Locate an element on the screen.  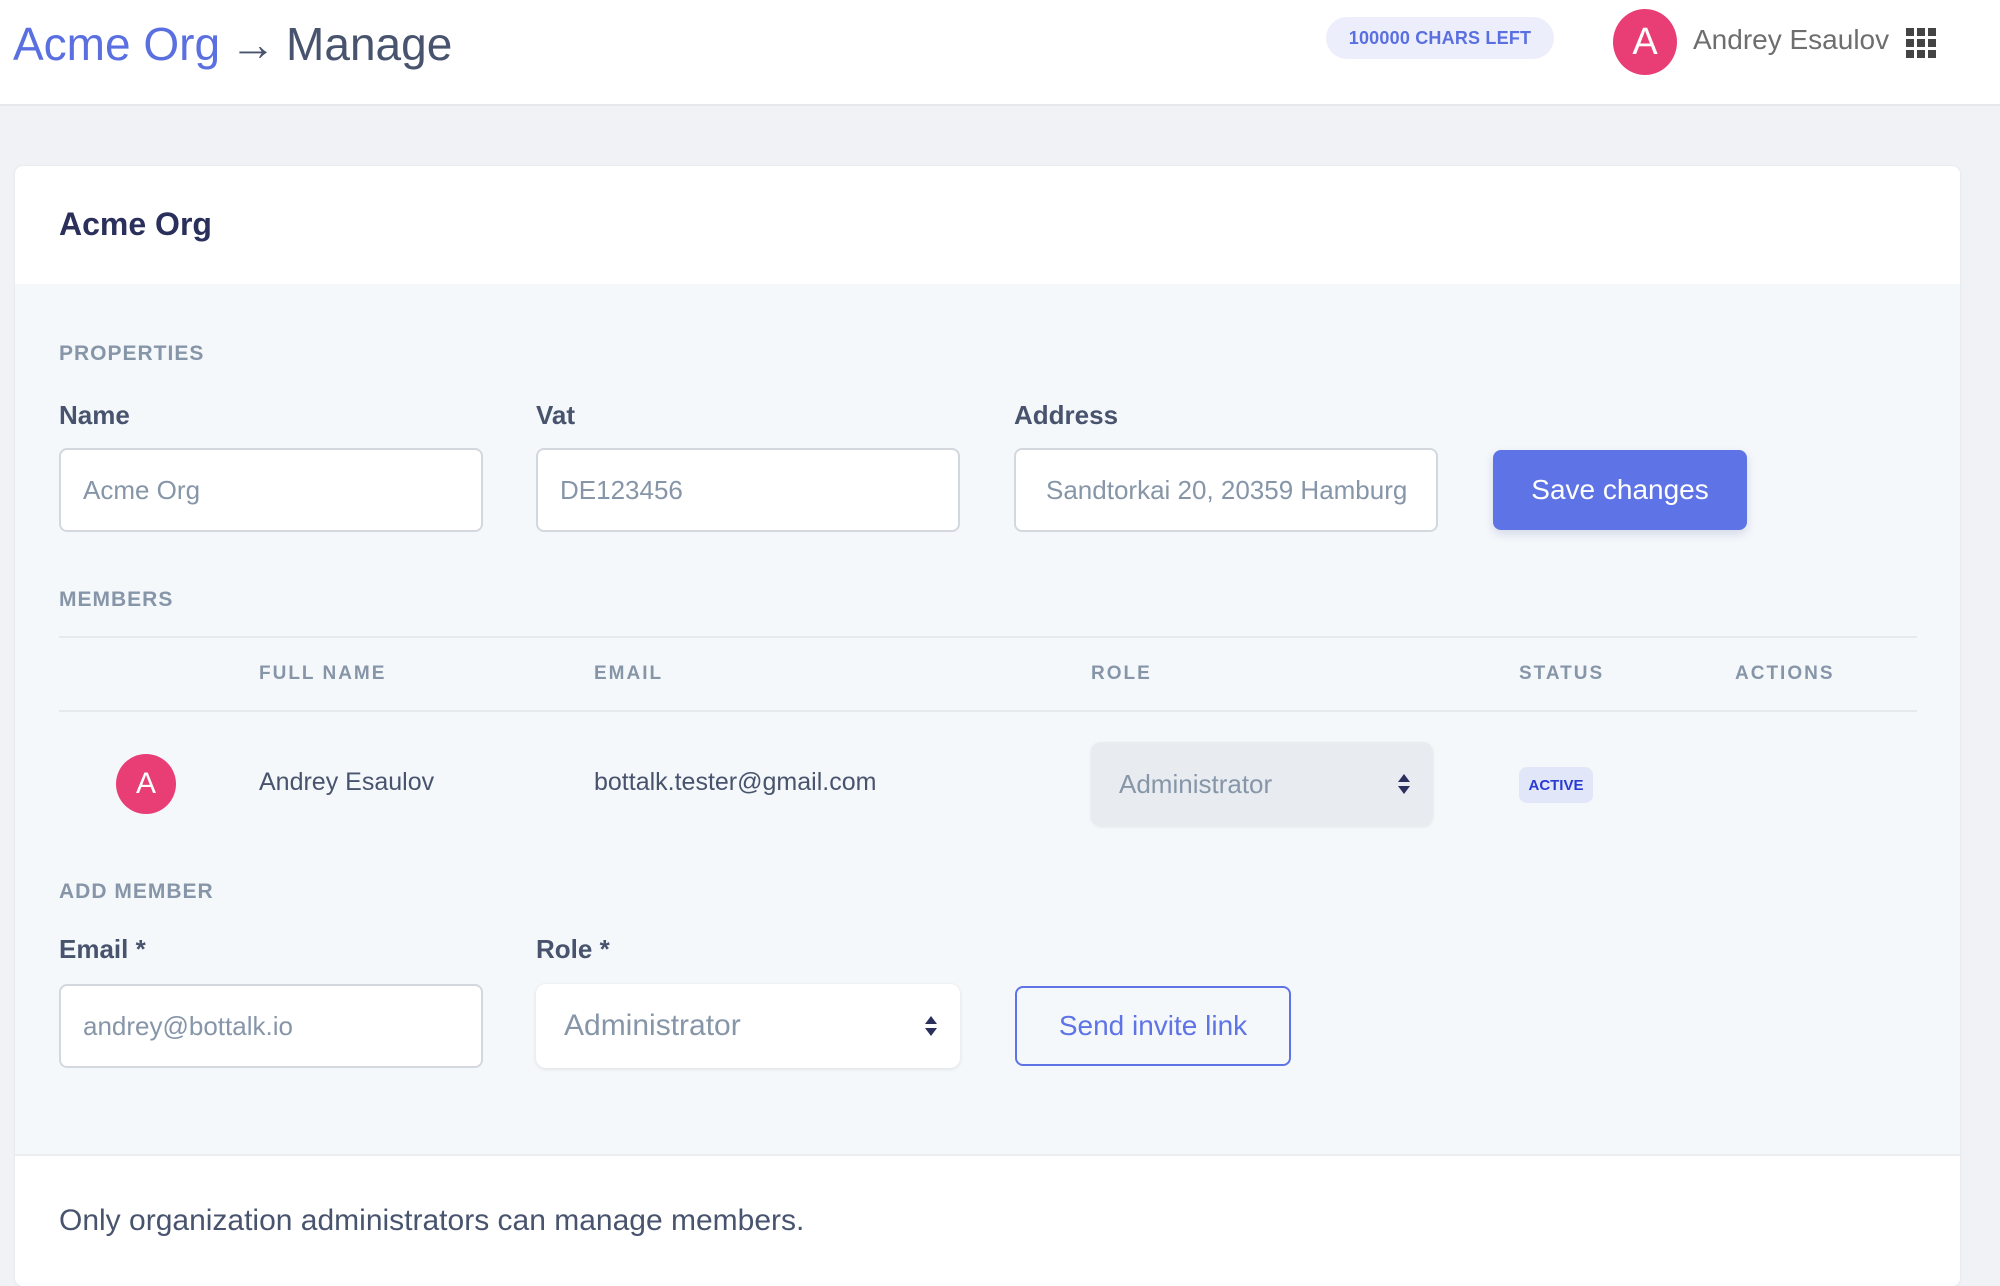
name-label: Name is located at coordinates (94, 415).